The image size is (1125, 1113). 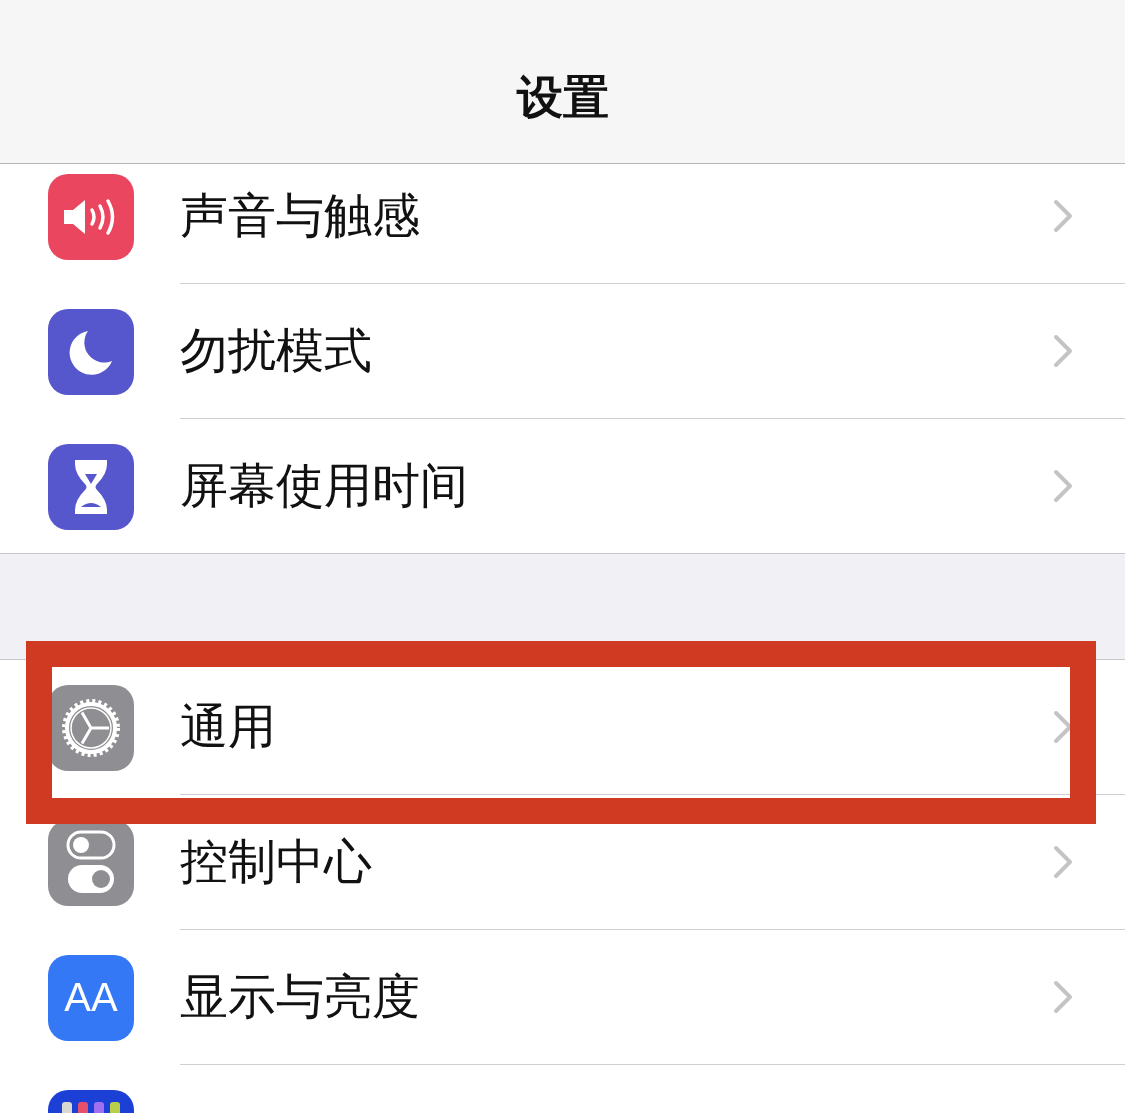 I want to click on settings-row: AA 显示与亮度, so click(x=562, y=997).